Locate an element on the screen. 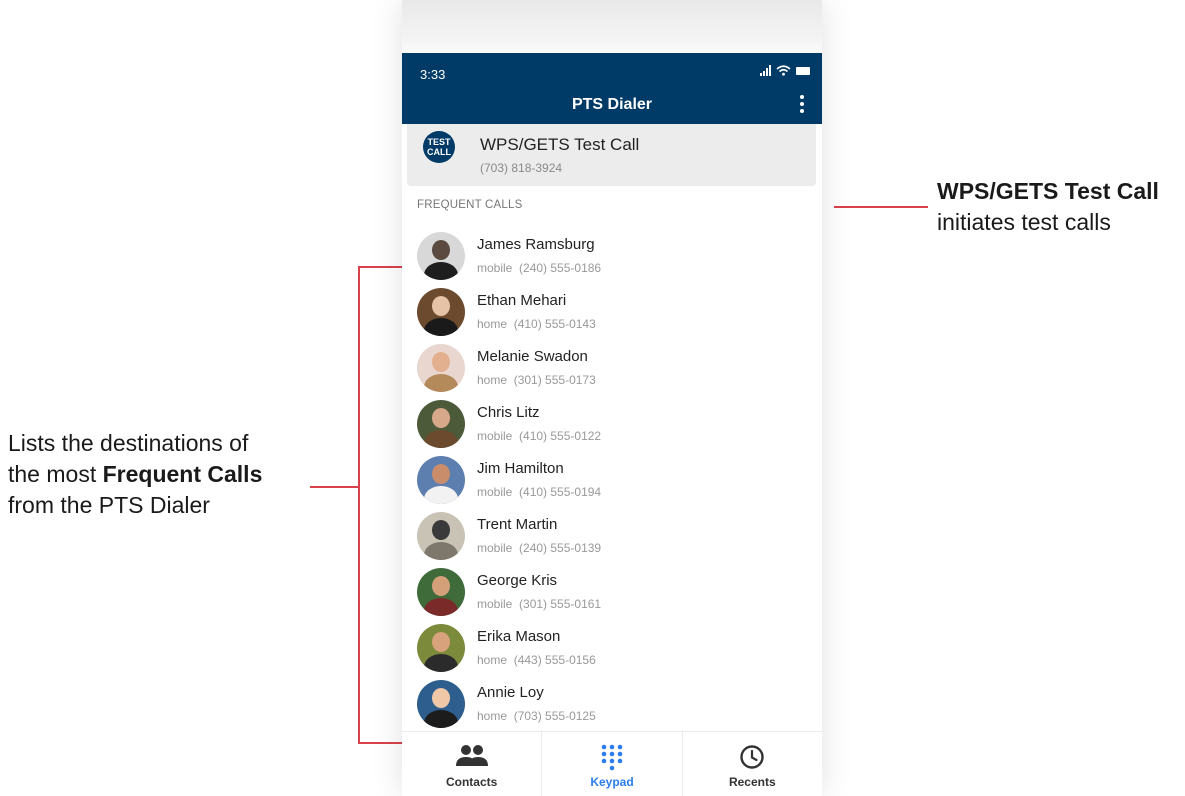  contact-name: Annie Loy is located at coordinates (510, 692).